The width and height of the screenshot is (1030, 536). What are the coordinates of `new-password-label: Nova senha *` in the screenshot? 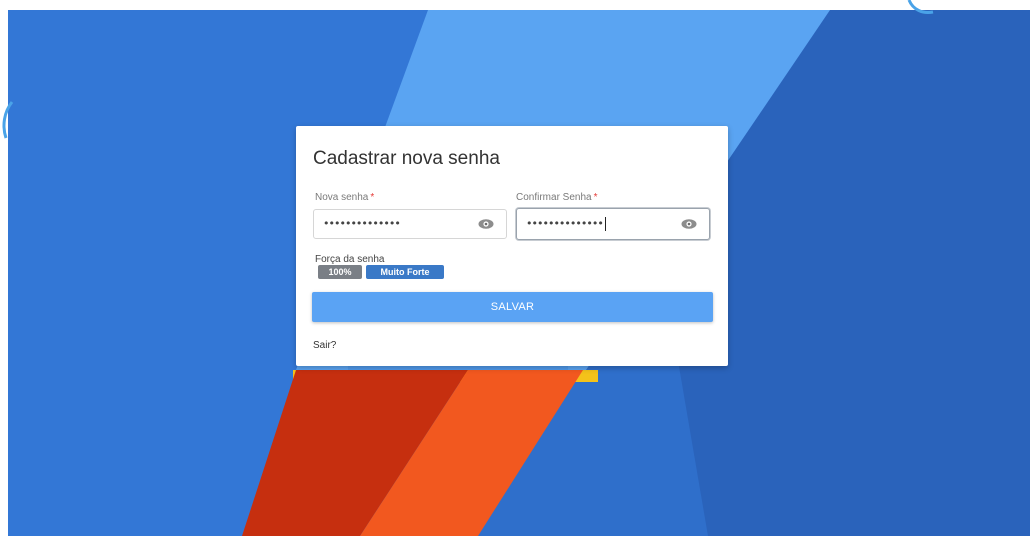 It's located at (344, 197).